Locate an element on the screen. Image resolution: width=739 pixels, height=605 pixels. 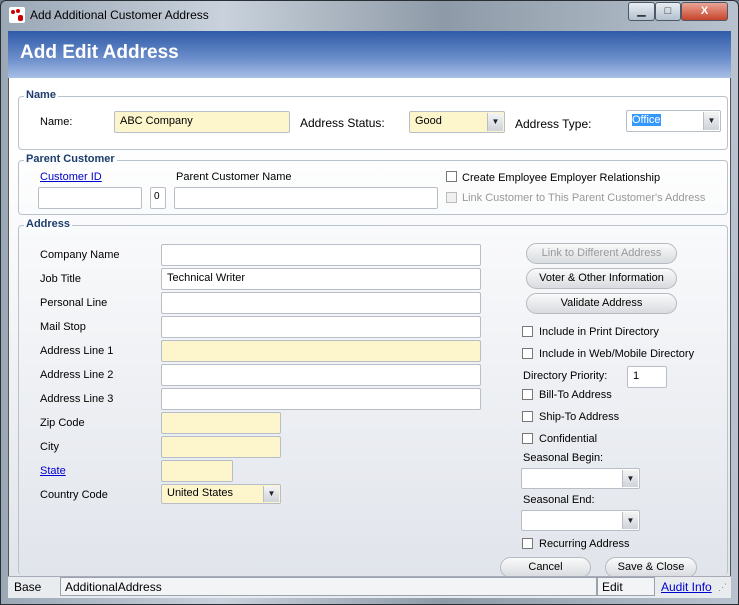
link-customer-checkbox is located at coordinates (451, 197).